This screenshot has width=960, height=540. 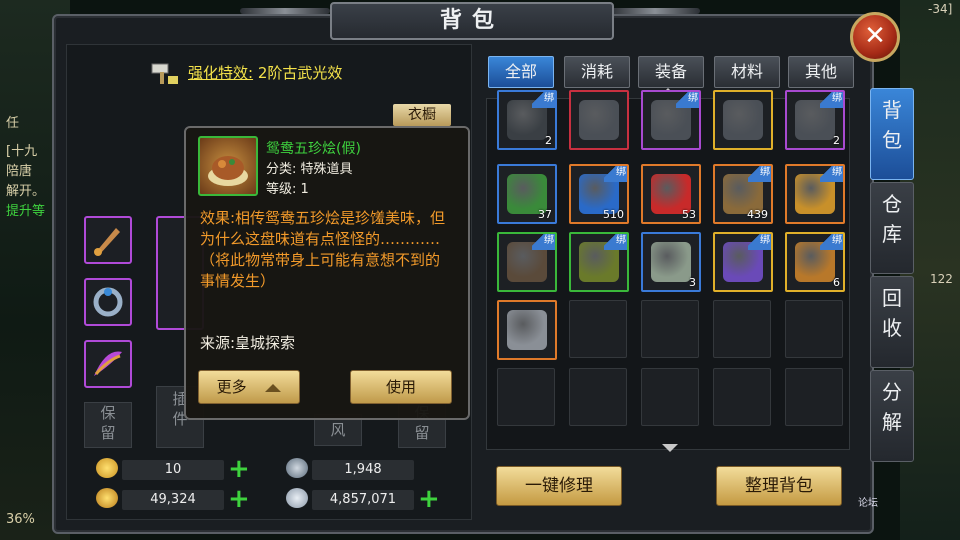 I want to click on item-category: 分类: 特殊道具, so click(x=309, y=169).